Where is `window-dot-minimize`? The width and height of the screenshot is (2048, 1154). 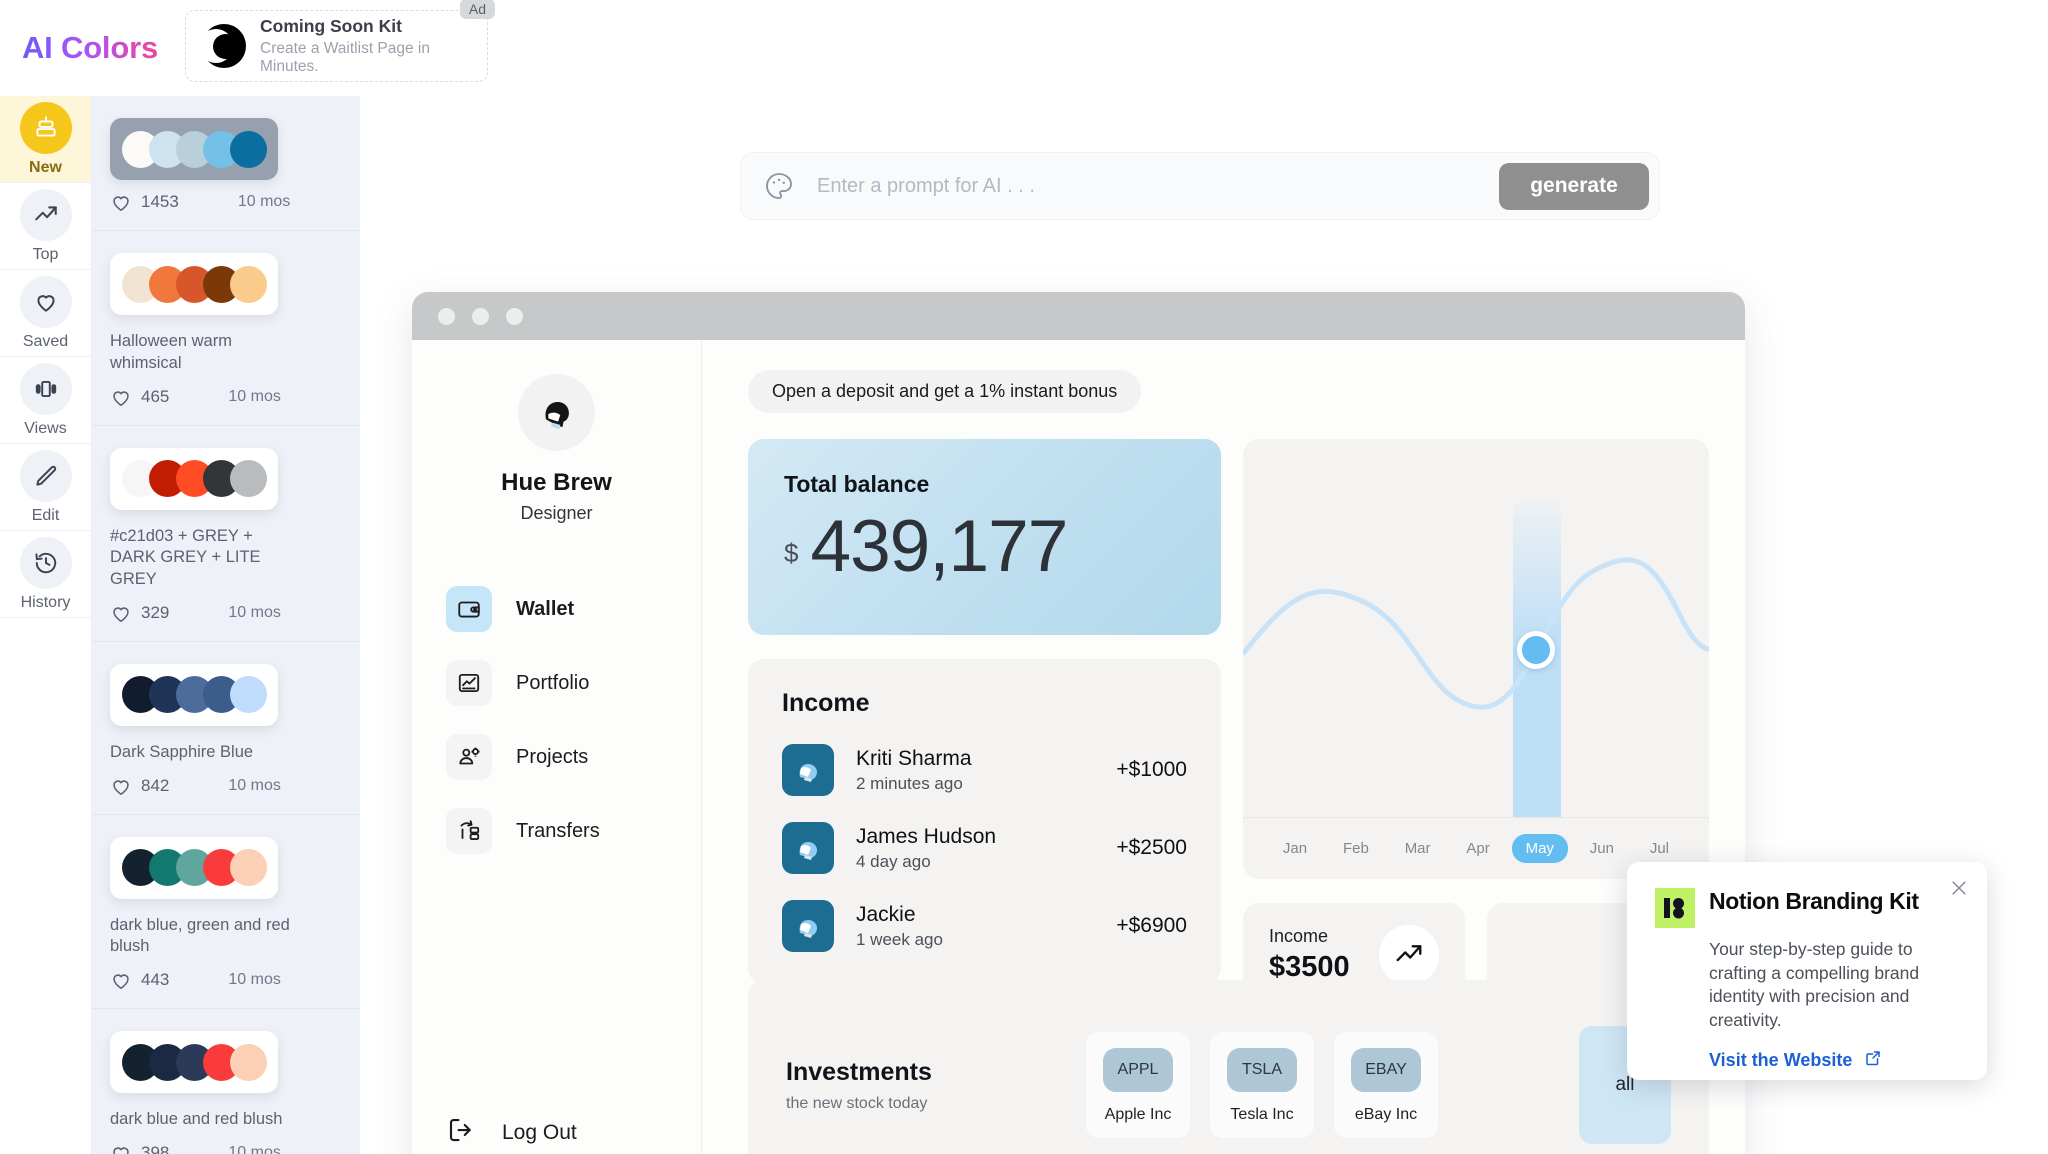
window-dot-minimize is located at coordinates (480, 316).